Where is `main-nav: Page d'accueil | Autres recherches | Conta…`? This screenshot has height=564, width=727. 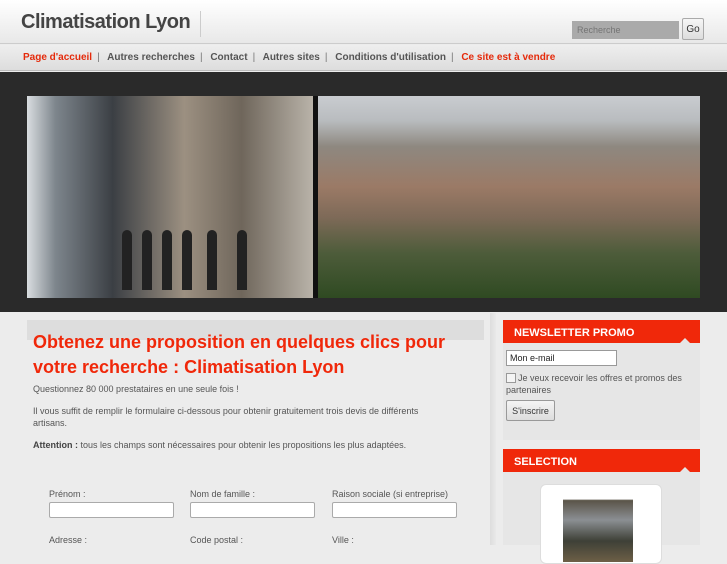 main-nav: Page d'accueil | Autres recherches | Conta… is located at coordinates (363, 58).